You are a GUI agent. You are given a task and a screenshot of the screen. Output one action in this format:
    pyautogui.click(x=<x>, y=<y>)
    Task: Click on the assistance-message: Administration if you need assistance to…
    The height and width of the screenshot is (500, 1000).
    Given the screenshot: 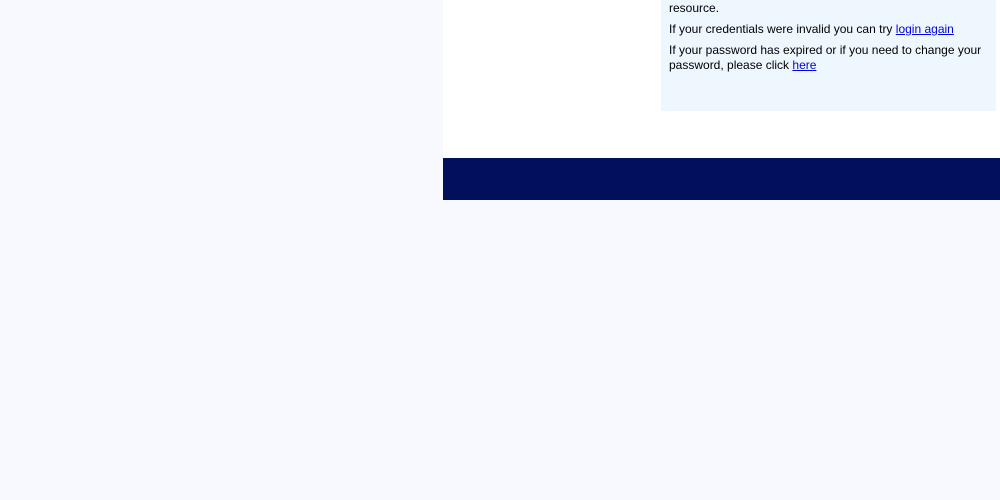 What is the action you would take?
    pyautogui.click(x=828, y=8)
    